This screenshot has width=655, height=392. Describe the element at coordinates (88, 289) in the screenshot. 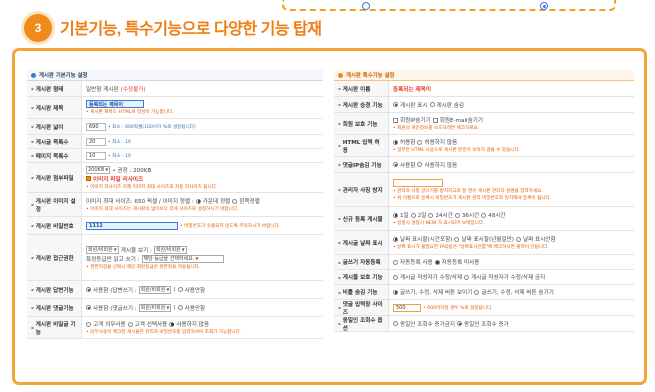

I see `reply-on-radio` at that location.